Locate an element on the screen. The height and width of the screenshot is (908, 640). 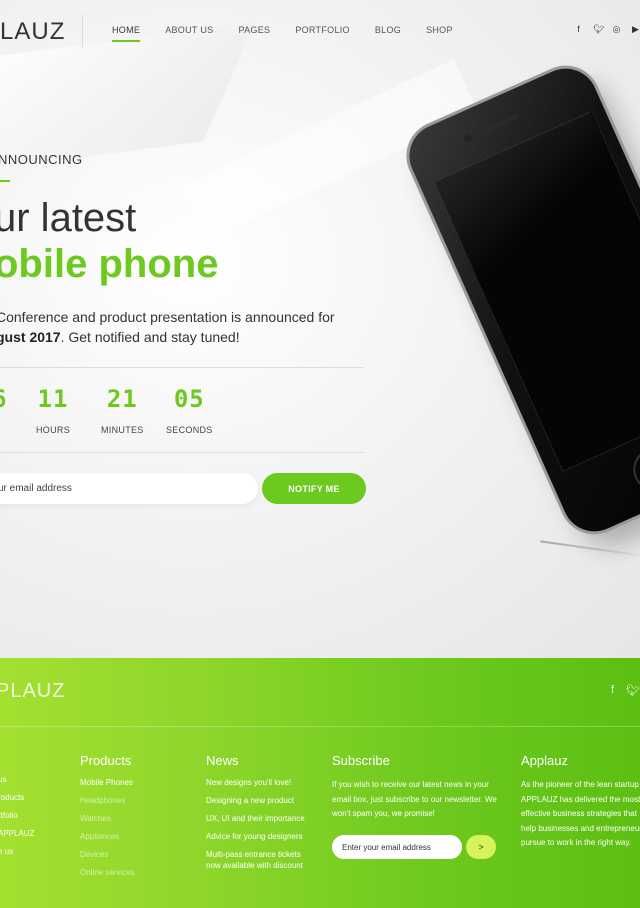
product-link: Appliances is located at coordinates (107, 836).